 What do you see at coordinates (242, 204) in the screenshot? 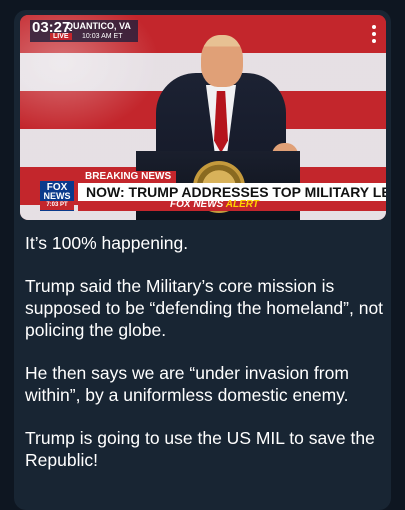
I see `alert-word: ALERT` at bounding box center [242, 204].